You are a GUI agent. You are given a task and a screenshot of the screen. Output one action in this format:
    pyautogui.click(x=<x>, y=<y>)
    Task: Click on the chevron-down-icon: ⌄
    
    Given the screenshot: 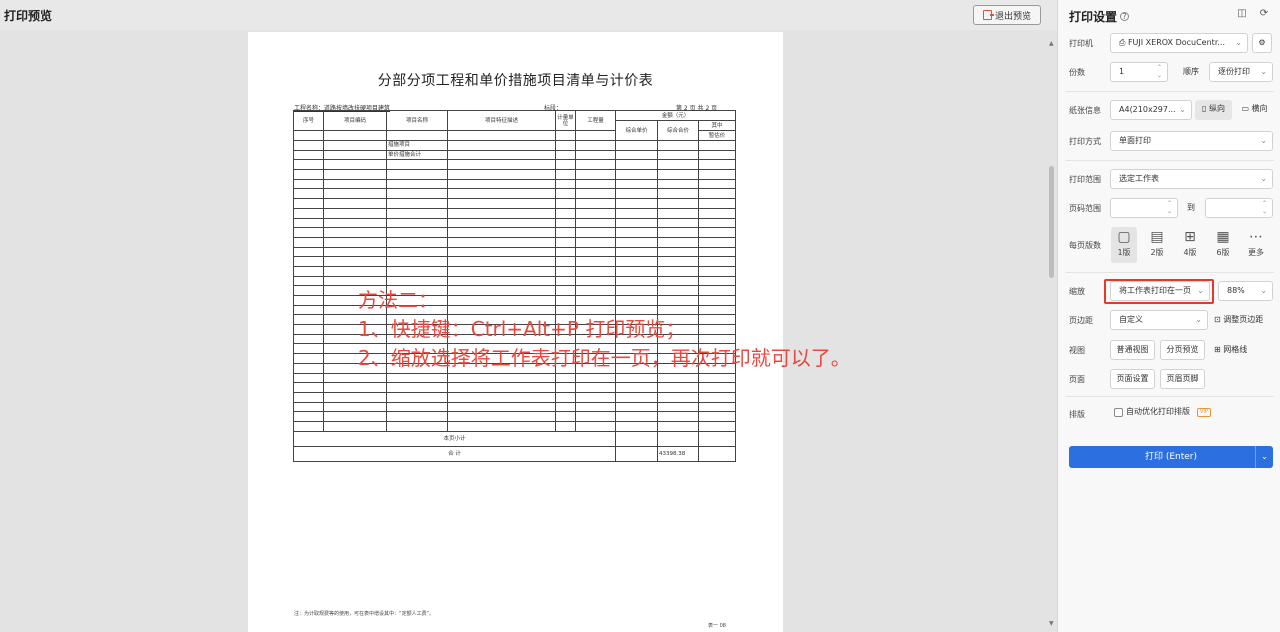 What is the action you would take?
    pyautogui.click(x=1264, y=457)
    